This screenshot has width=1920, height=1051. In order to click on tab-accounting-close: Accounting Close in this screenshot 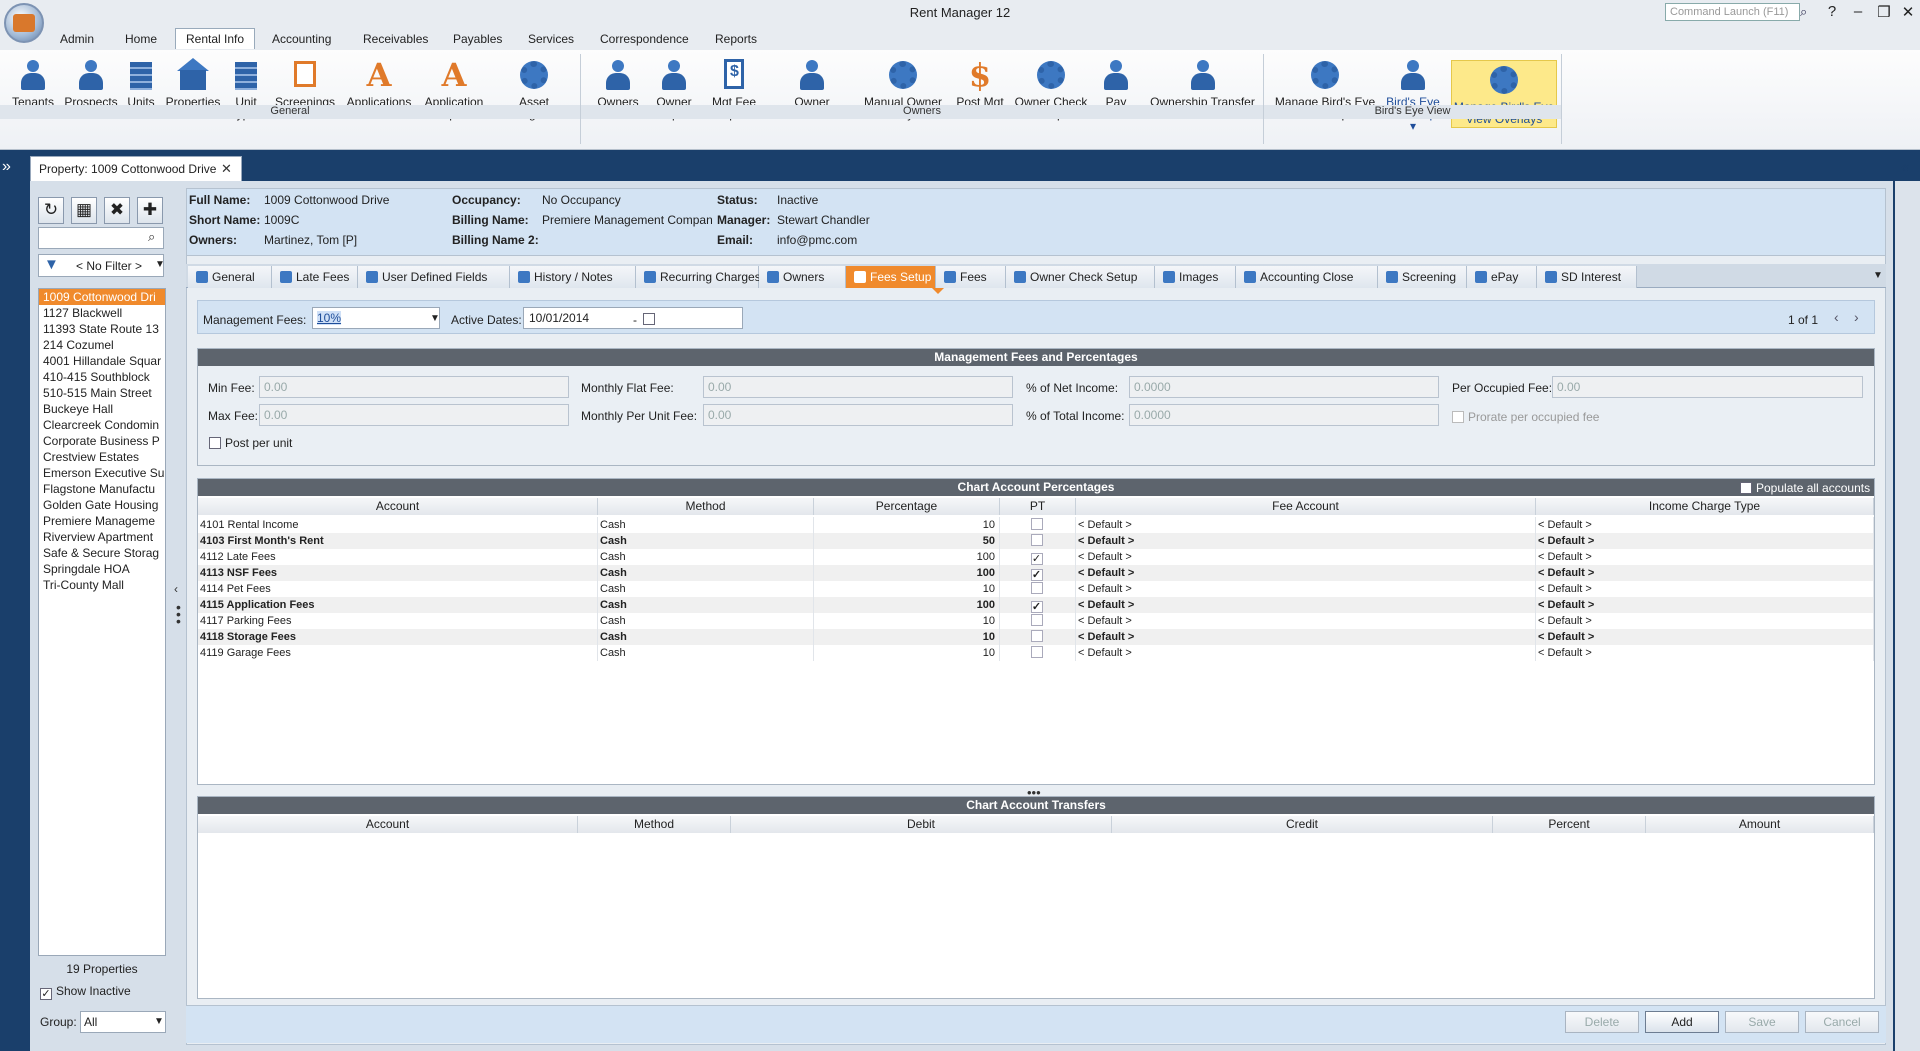, I will do `click(1307, 277)`.